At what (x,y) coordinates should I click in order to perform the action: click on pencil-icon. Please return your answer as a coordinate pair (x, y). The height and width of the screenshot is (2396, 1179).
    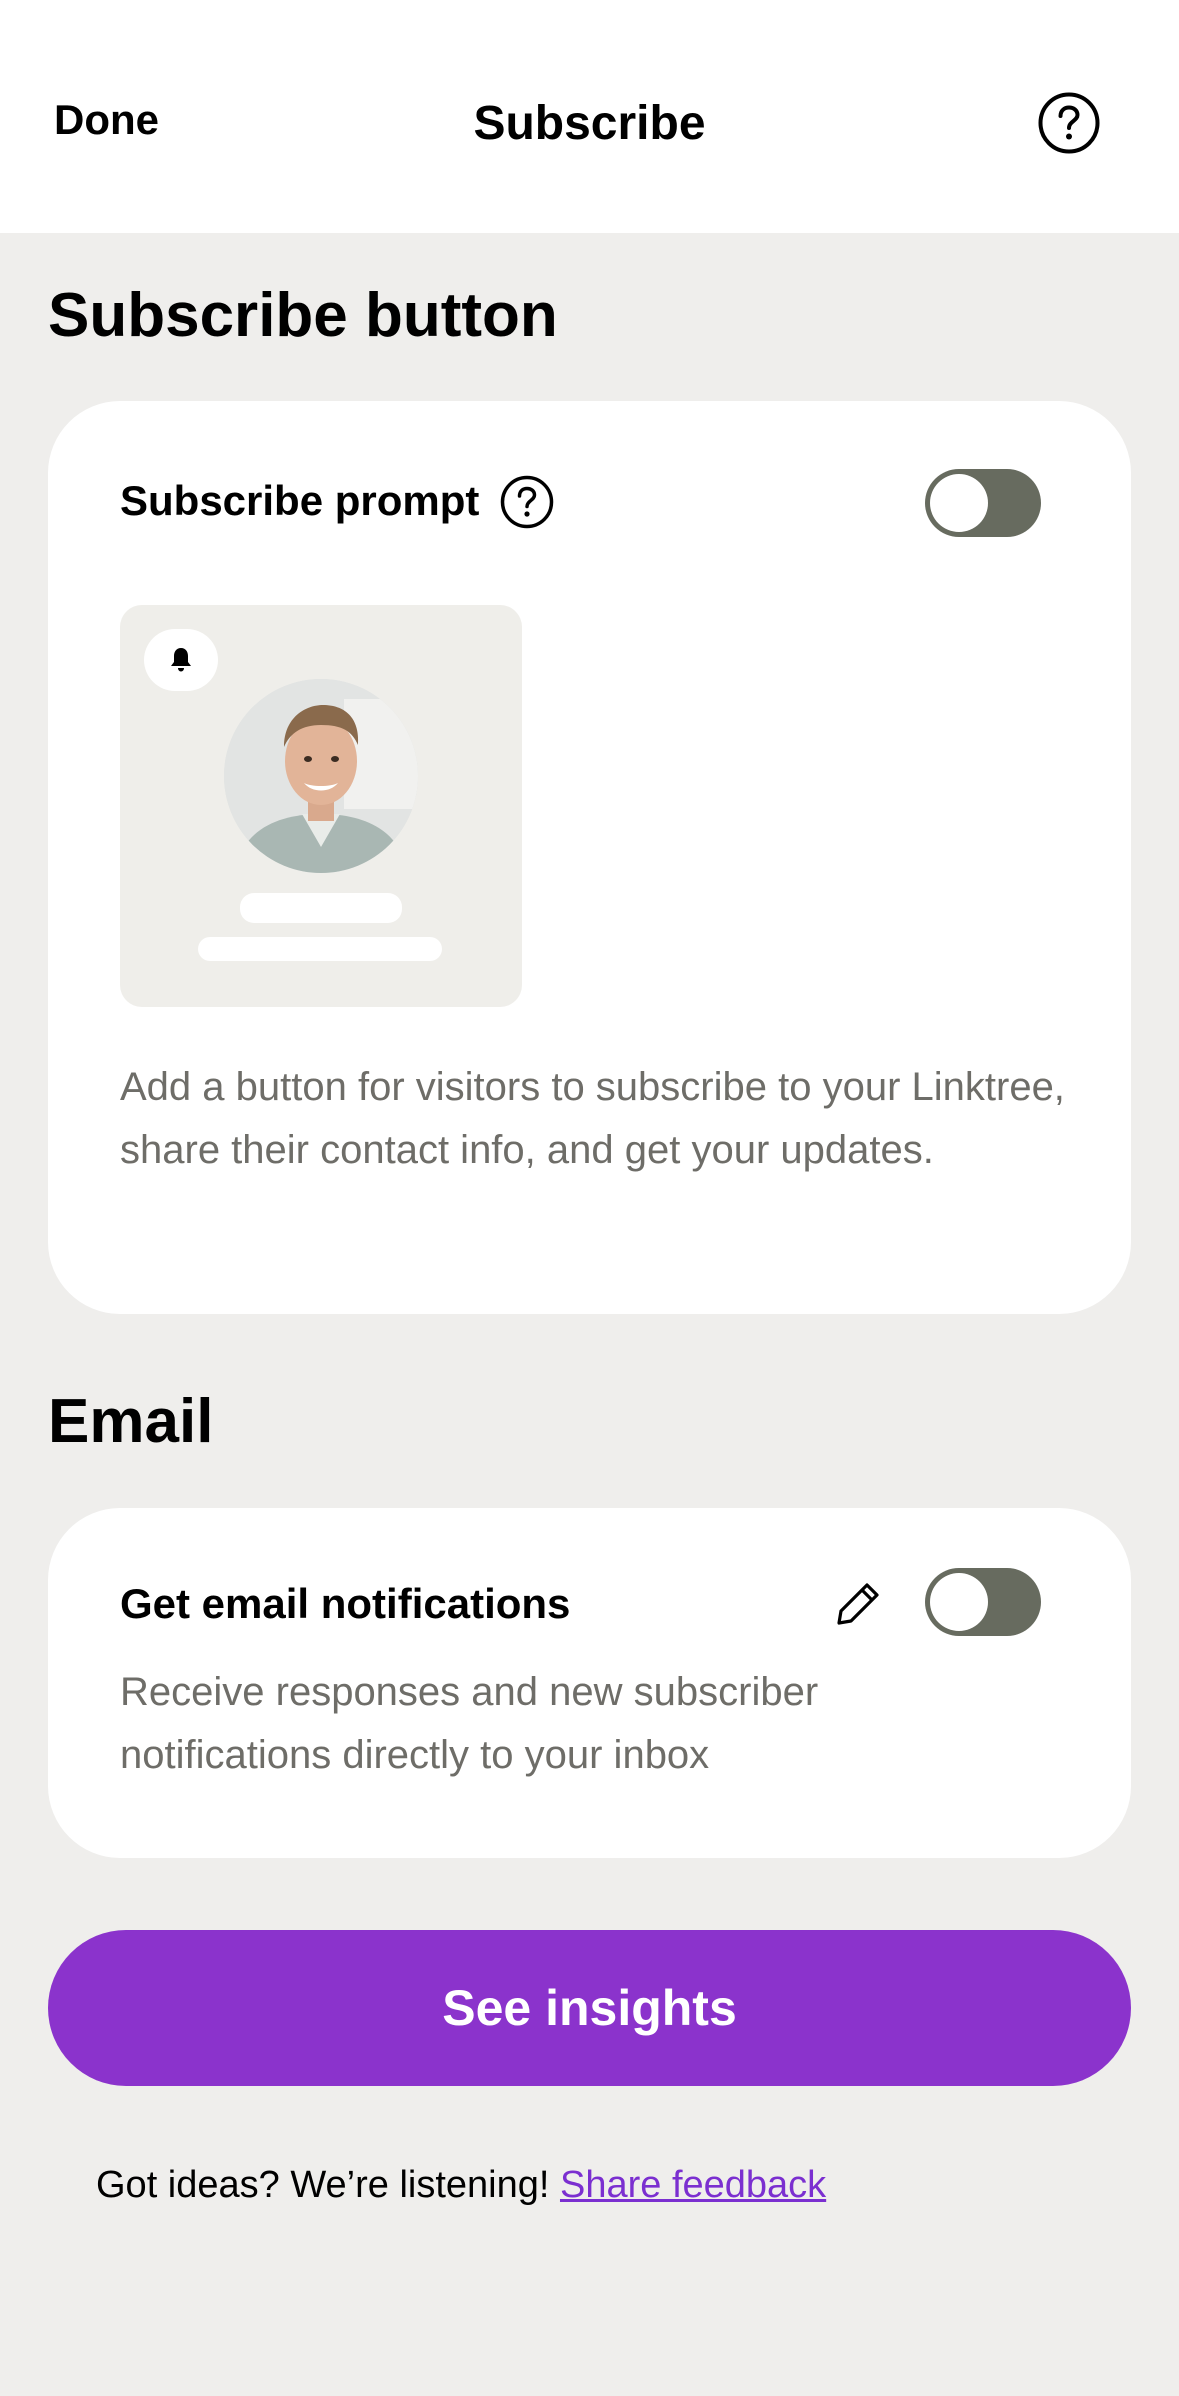
    Looking at the image, I should click on (858, 1604).